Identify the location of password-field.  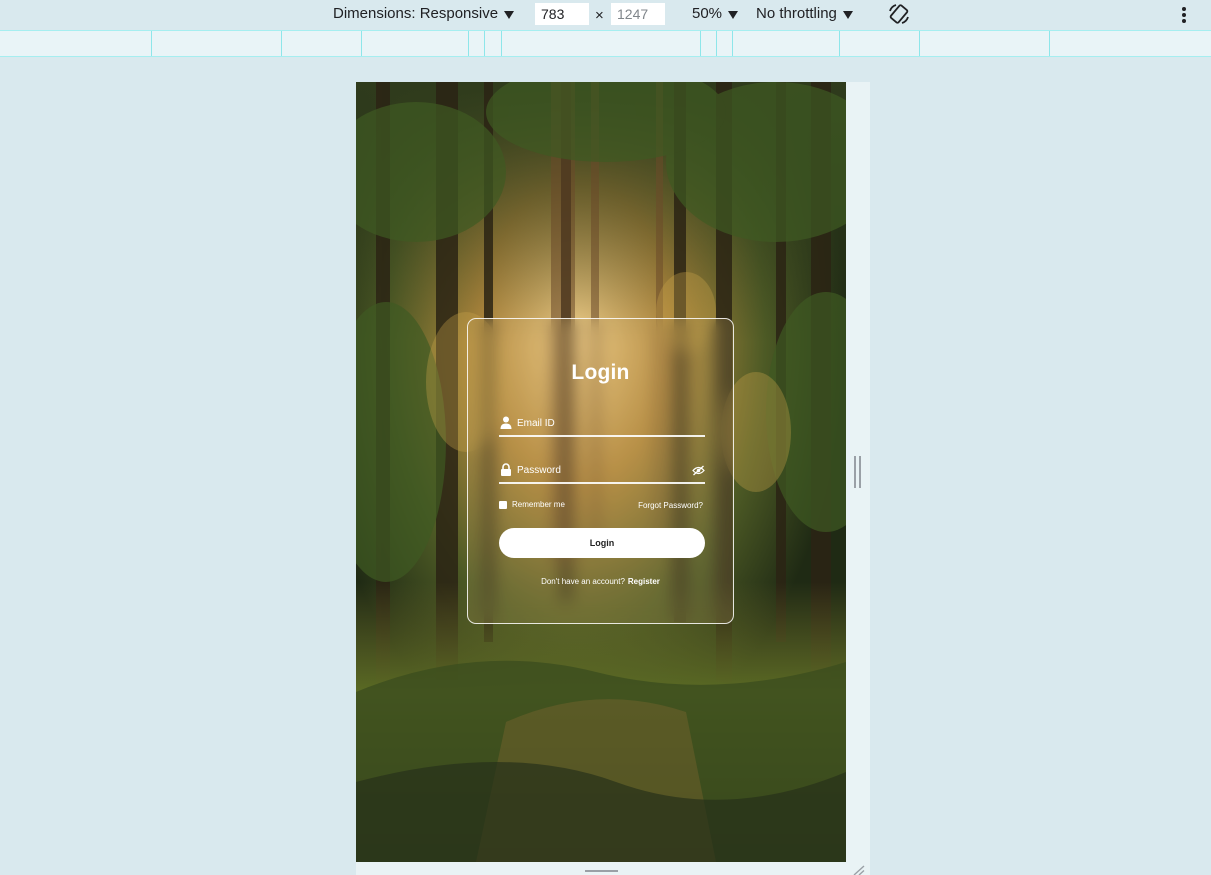
(602, 472).